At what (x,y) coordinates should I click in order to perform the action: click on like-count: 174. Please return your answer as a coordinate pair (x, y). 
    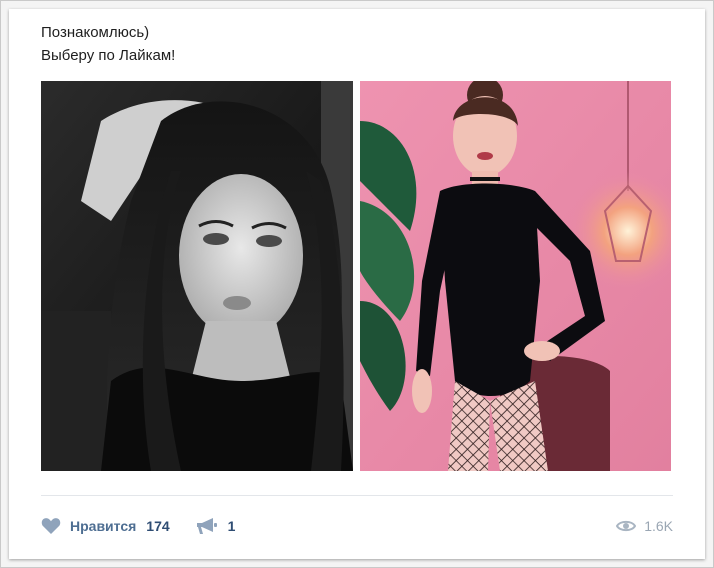
    Looking at the image, I should click on (158, 526).